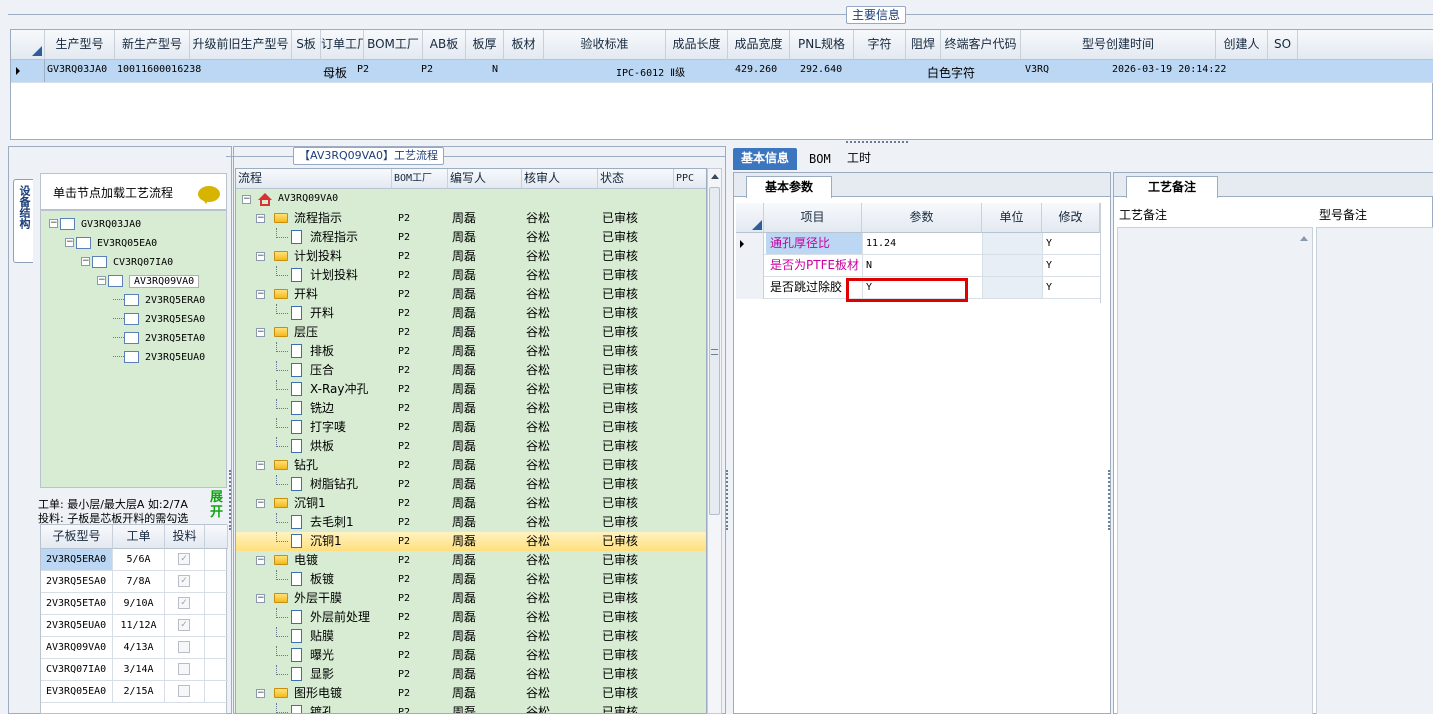 The height and width of the screenshot is (714, 1433). Describe the element at coordinates (139, 669) in the screenshot. I see `sub-order: 3/14A` at that location.